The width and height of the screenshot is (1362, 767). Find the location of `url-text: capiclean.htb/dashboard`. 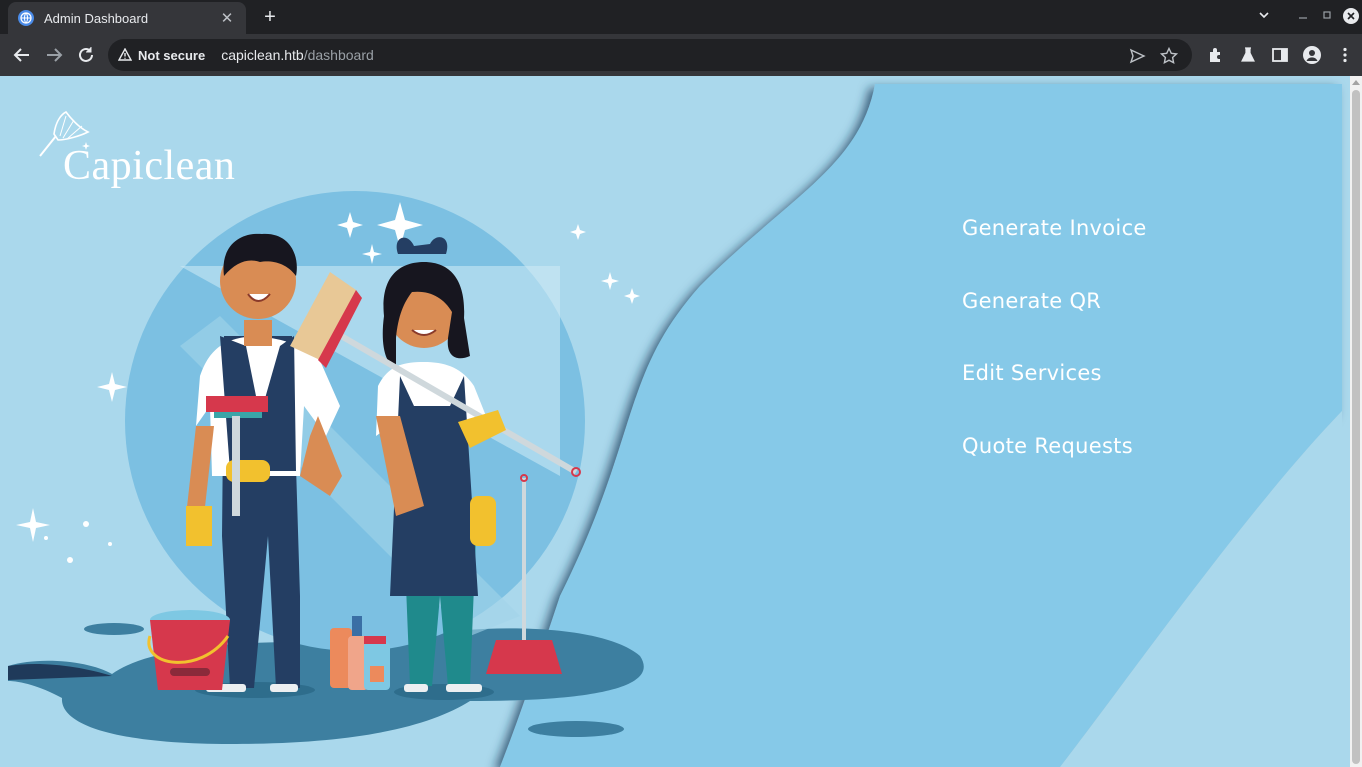

url-text: capiclean.htb/dashboard is located at coordinates (297, 55).